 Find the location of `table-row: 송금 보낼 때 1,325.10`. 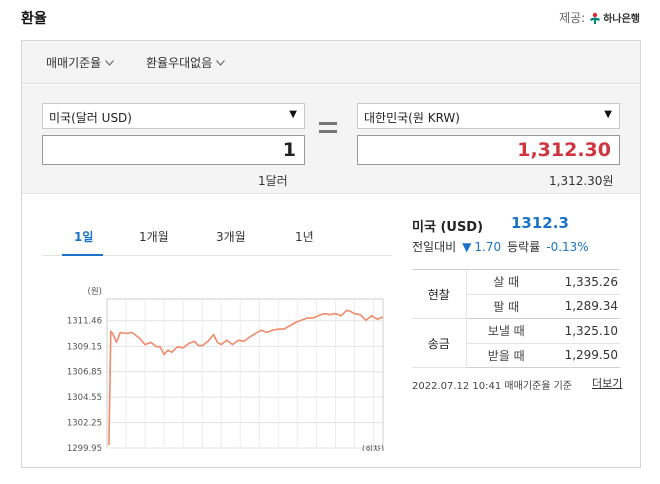

table-row: 송금 보낼 때 1,325.10 is located at coordinates (516, 343).